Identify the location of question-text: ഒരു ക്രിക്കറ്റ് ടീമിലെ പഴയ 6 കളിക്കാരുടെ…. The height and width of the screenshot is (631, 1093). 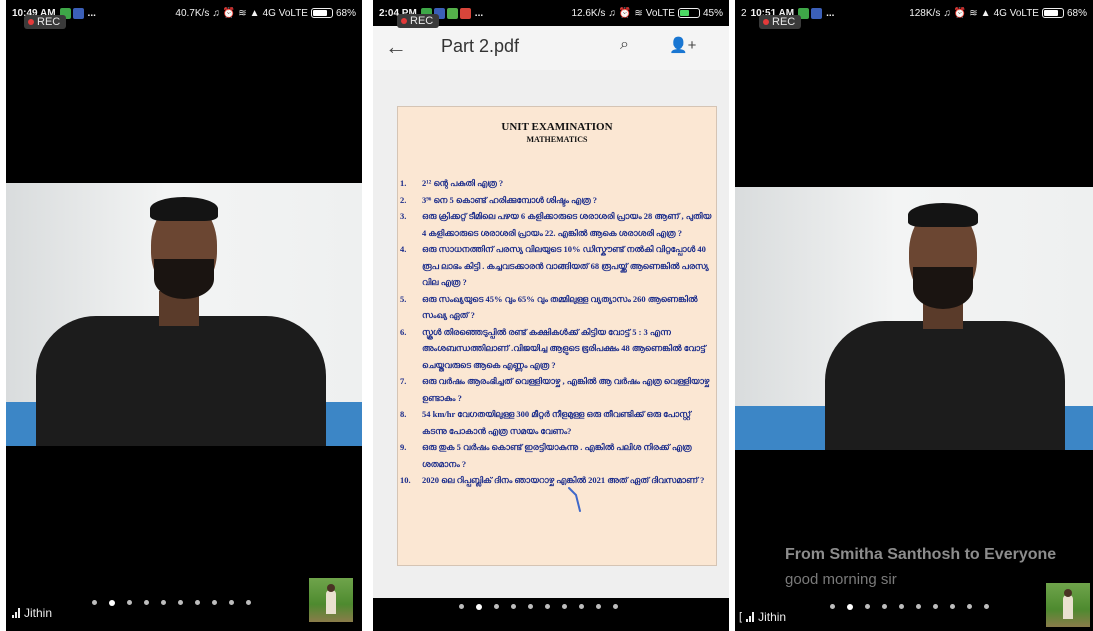
(567, 224).